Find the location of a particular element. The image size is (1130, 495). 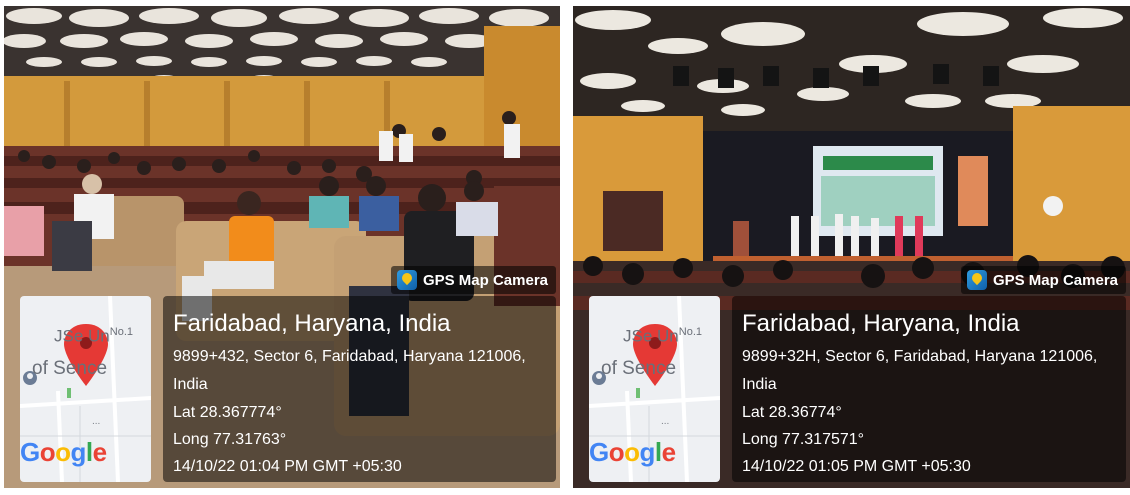

location-longitude: Long 77.31763° is located at coordinates (230, 439).